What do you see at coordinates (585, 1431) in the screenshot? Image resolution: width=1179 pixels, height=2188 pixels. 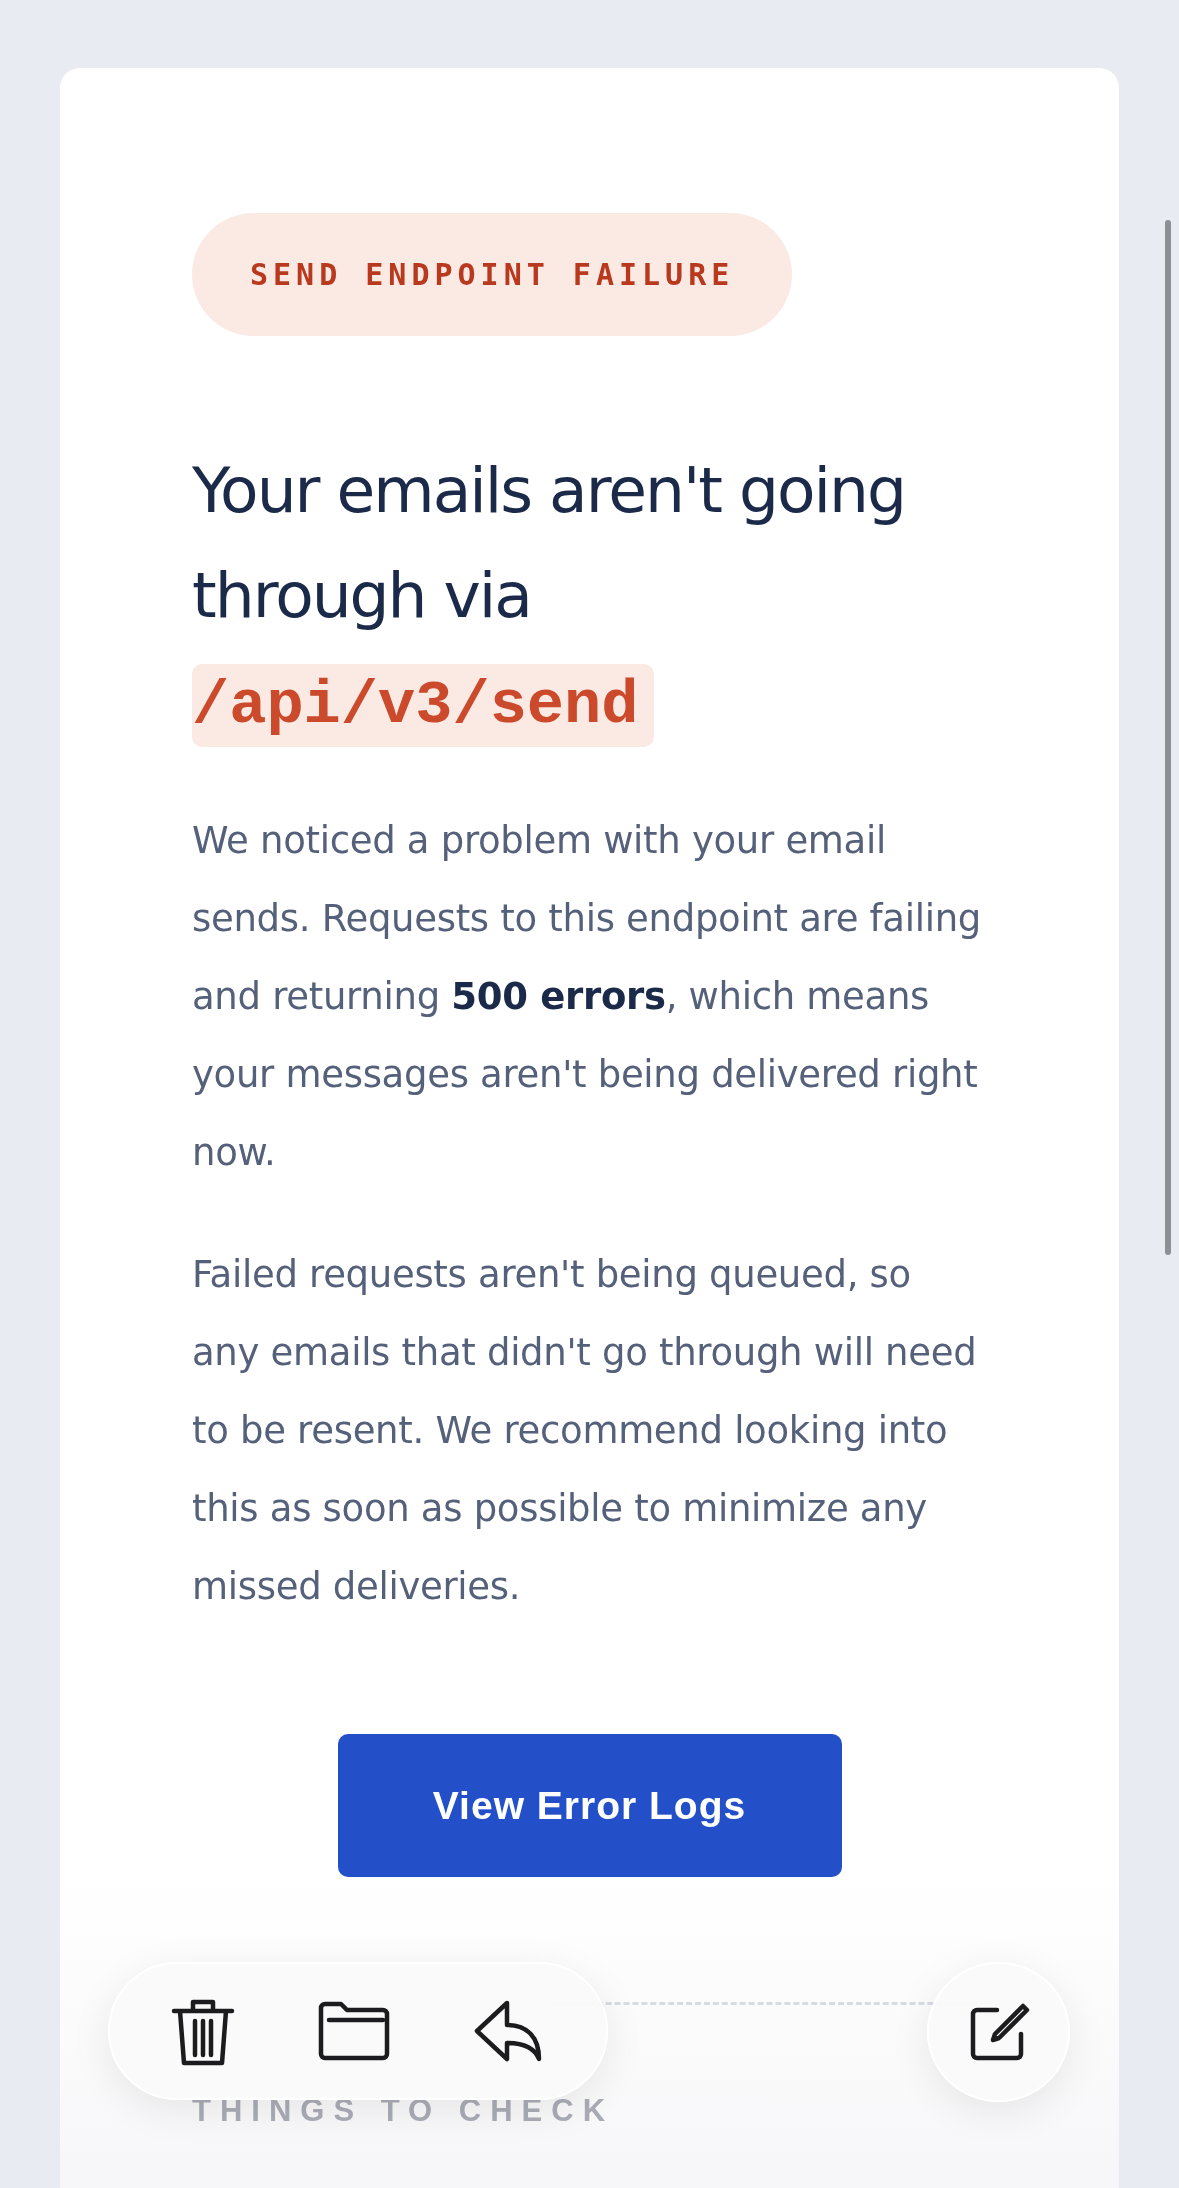 I see `body-paragraph: Failed requests aren't being queued, so any emails that didn't go through will need to be resent. We recommend looking into this as soon as possible to minimize any missed deliveries.` at bounding box center [585, 1431].